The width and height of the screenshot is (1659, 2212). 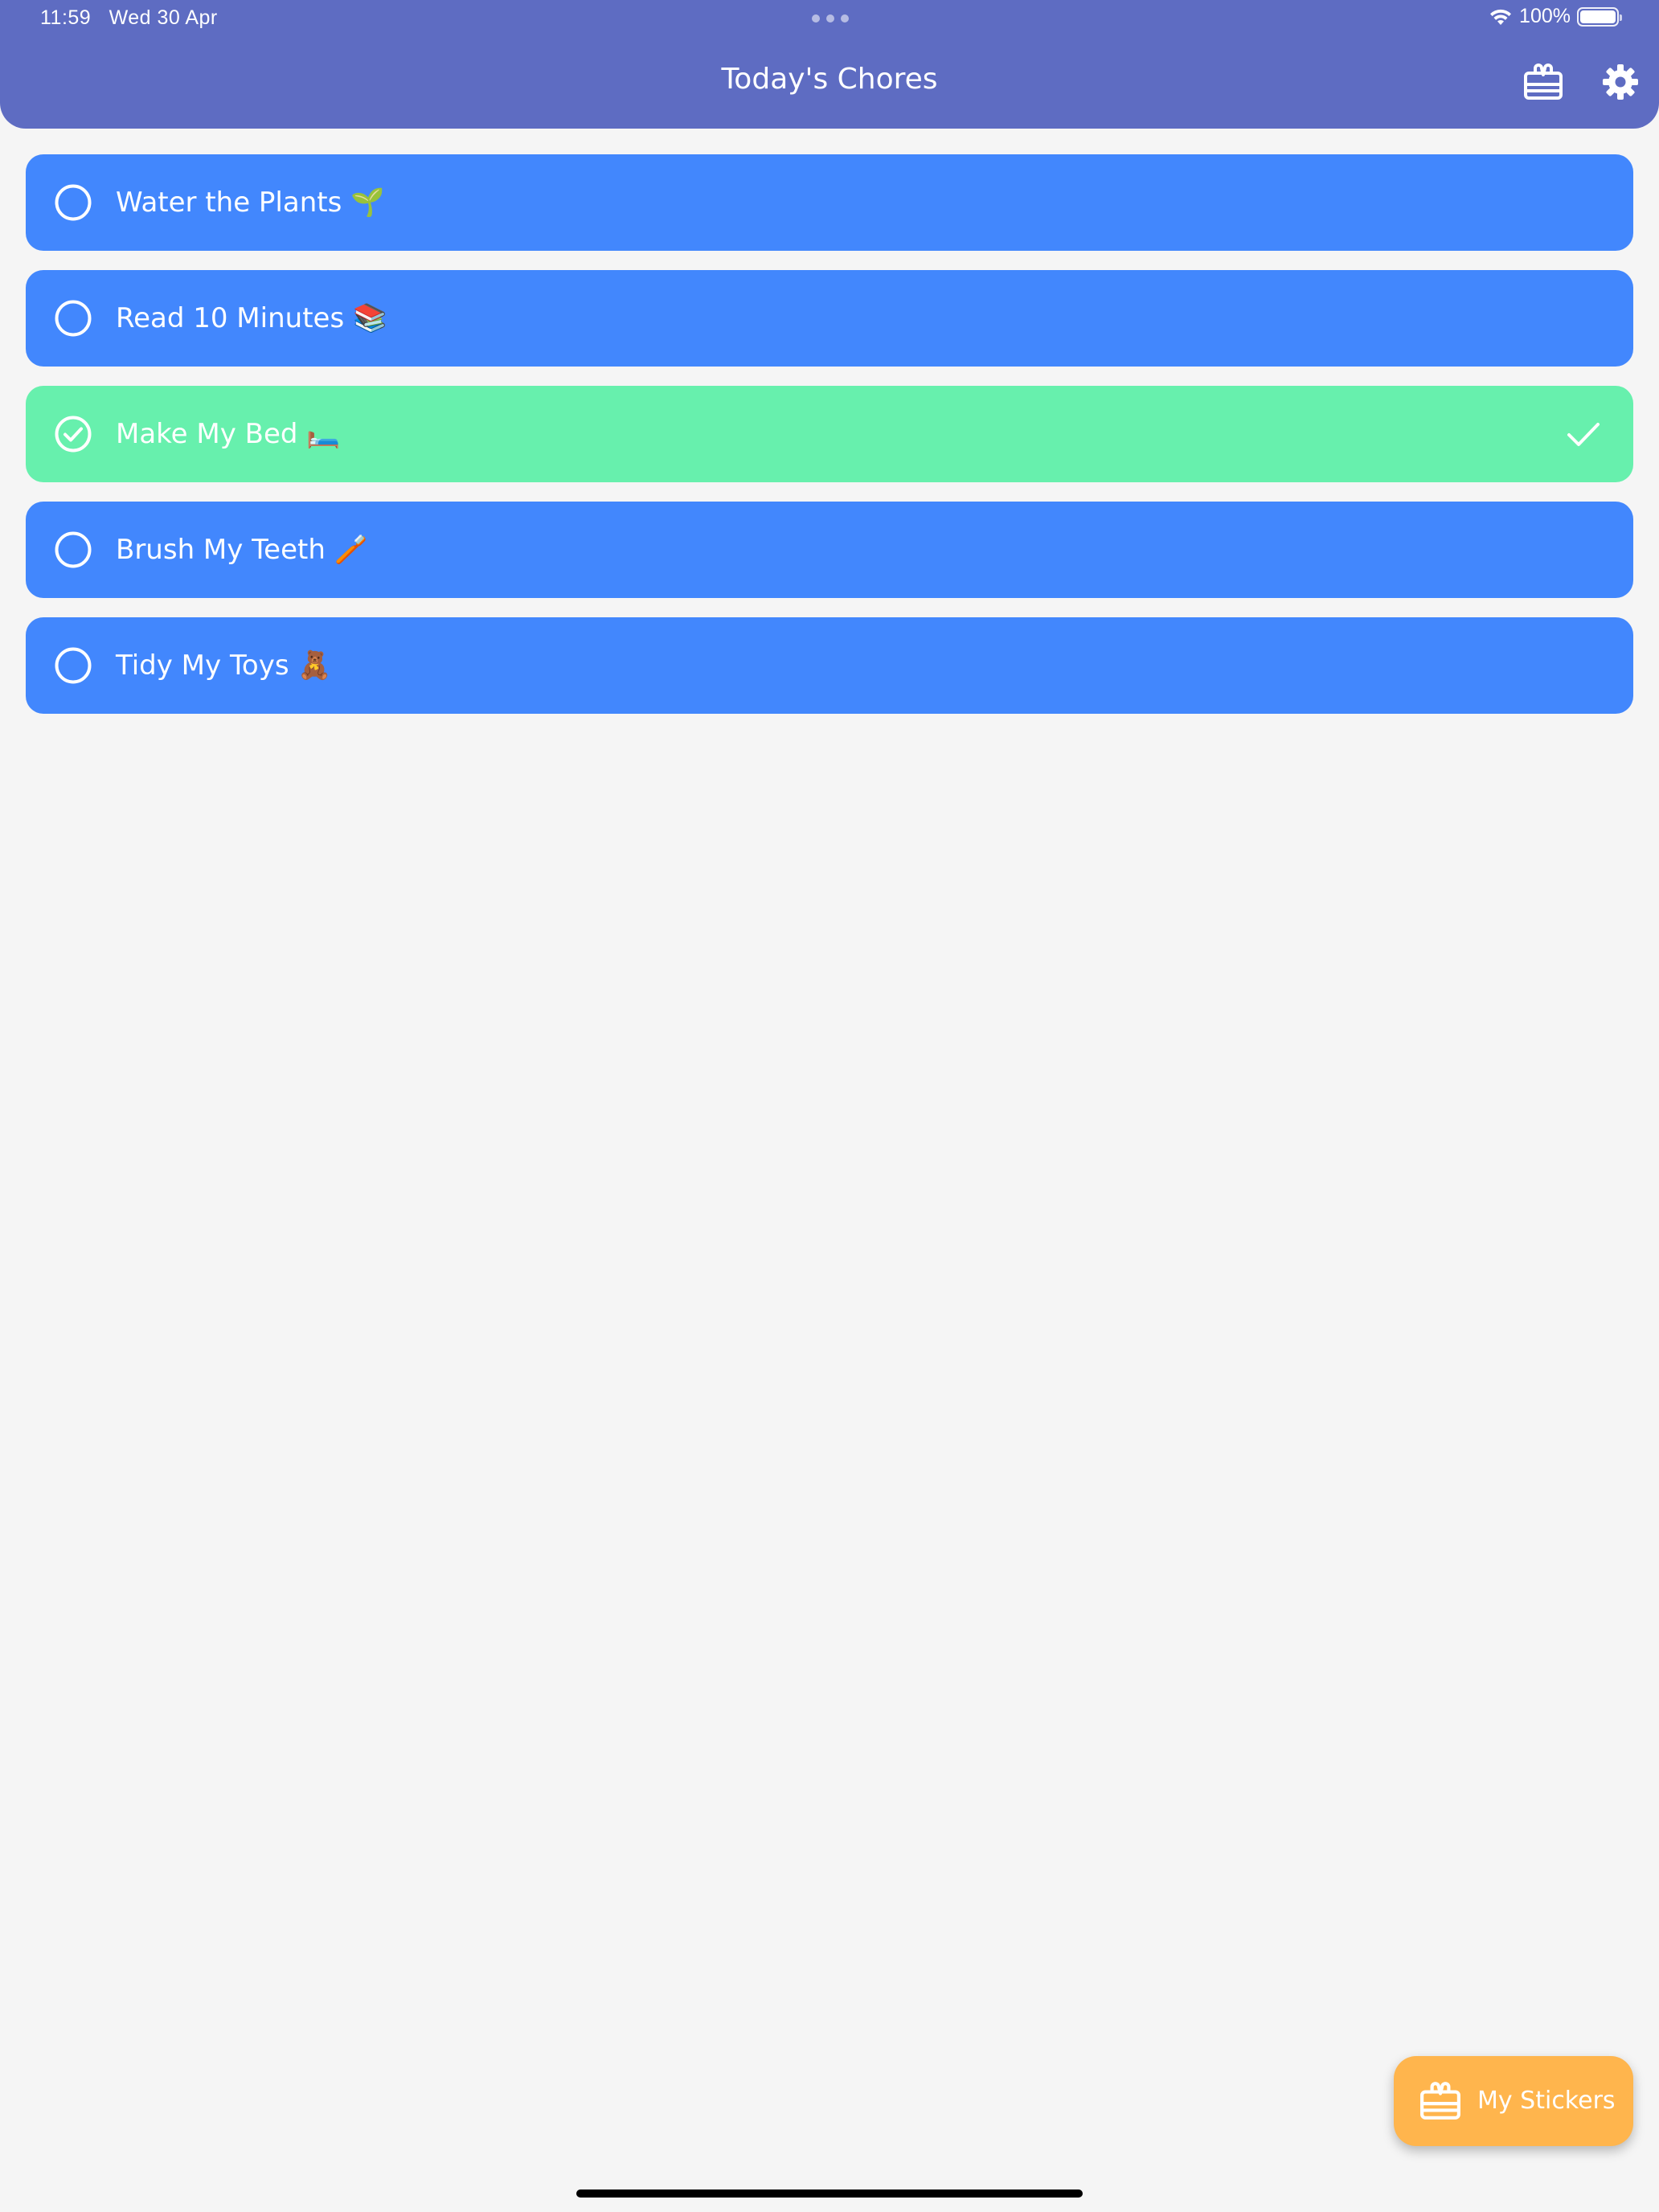 I want to click on status-bar-time: 11:59 Wed 30 Apr, so click(x=129, y=18).